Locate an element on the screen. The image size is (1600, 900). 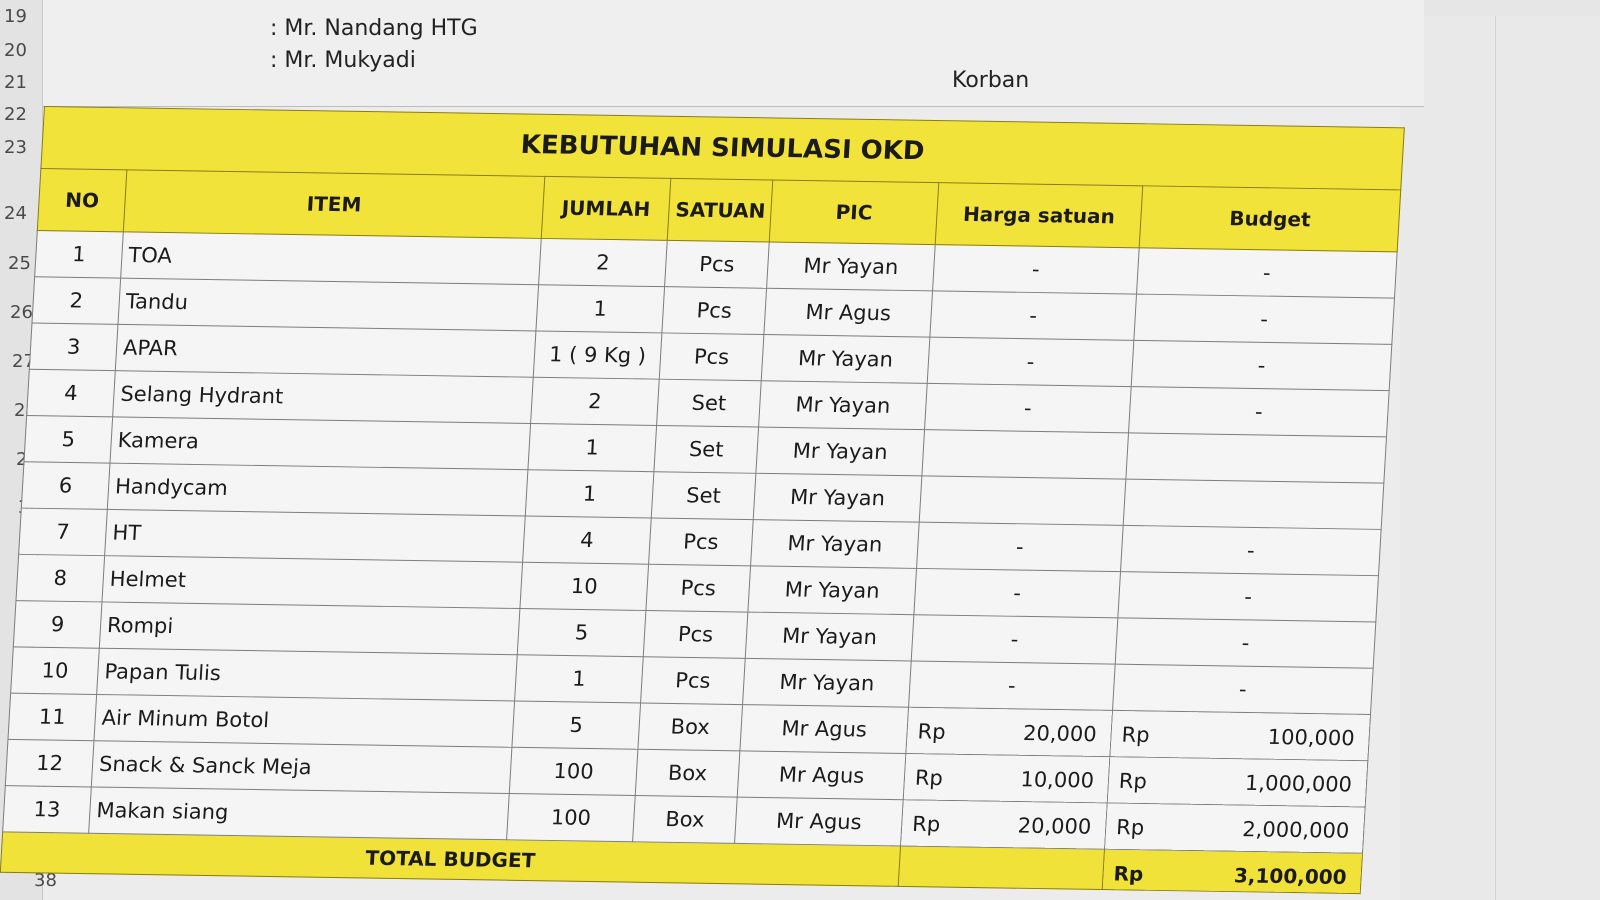
cell-no: 4 is located at coordinates (71, 393).